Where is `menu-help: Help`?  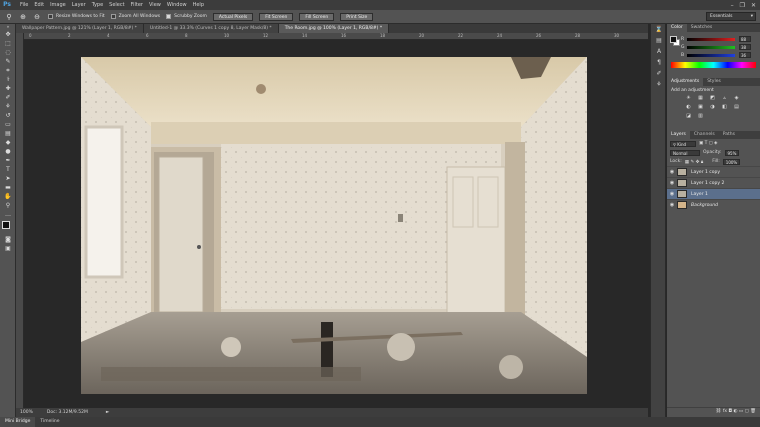
menu-help: Help is located at coordinates (198, 5).